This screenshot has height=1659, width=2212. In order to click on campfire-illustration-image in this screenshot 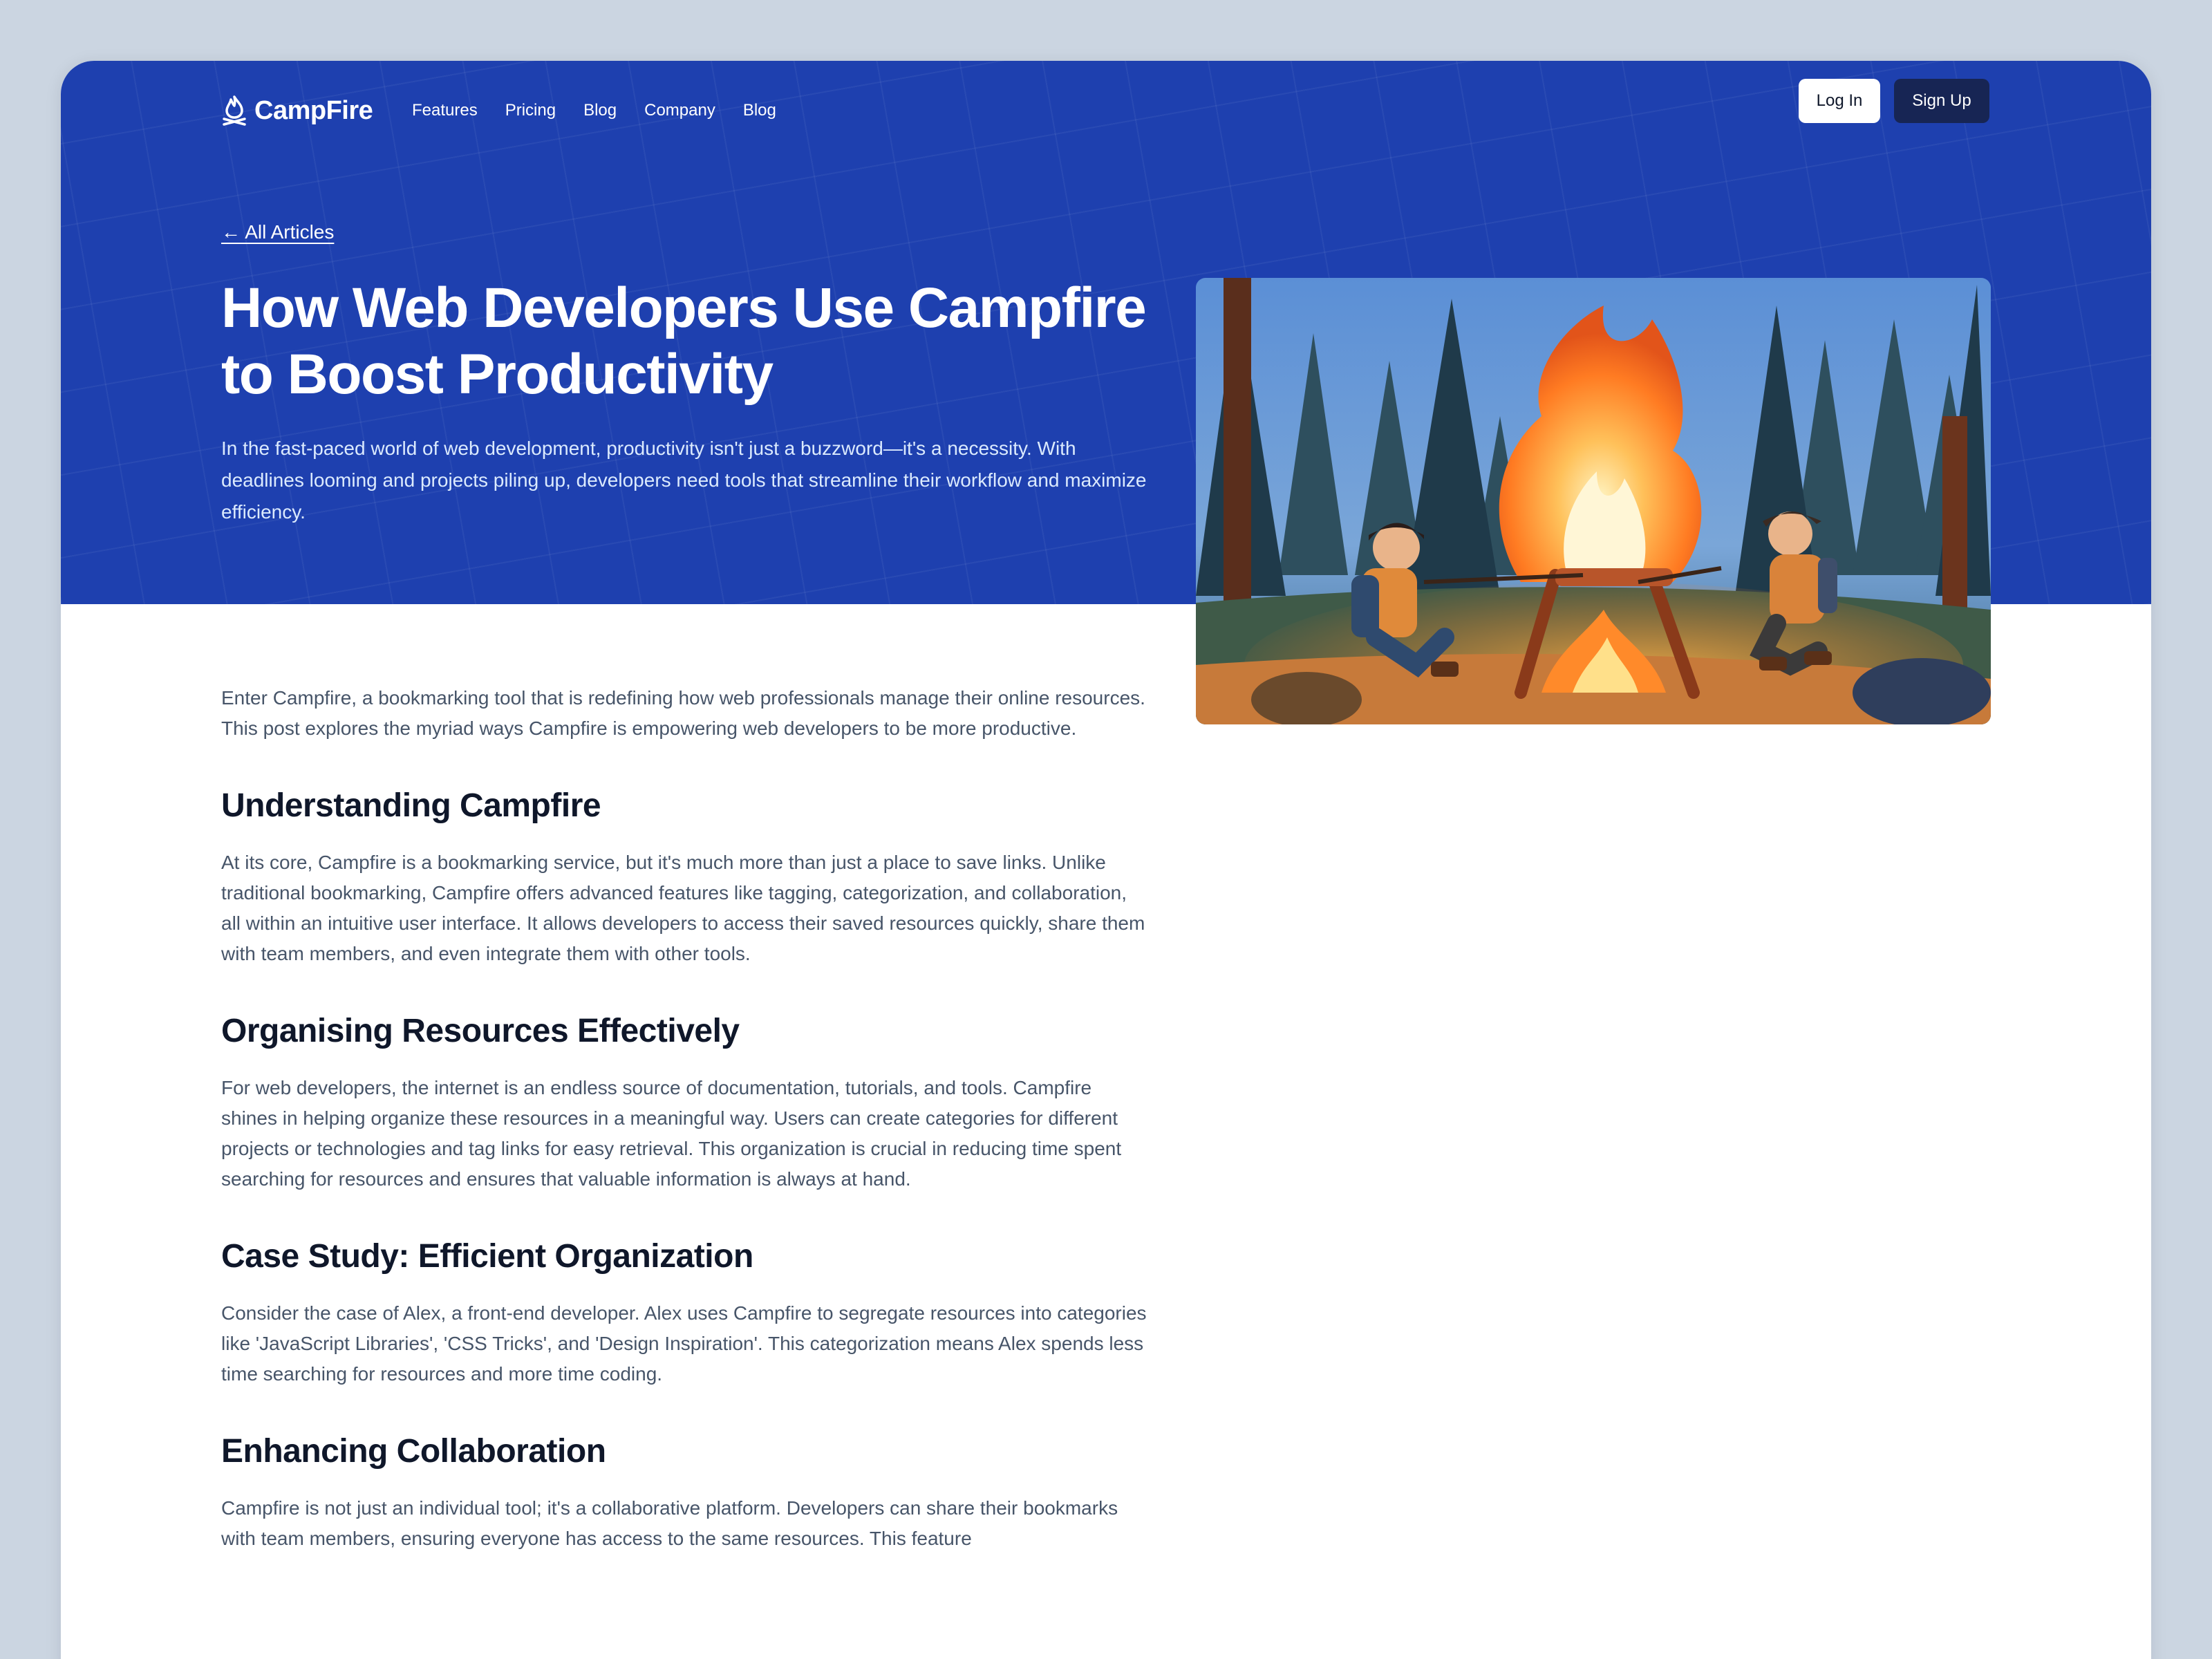, I will do `click(1593, 501)`.